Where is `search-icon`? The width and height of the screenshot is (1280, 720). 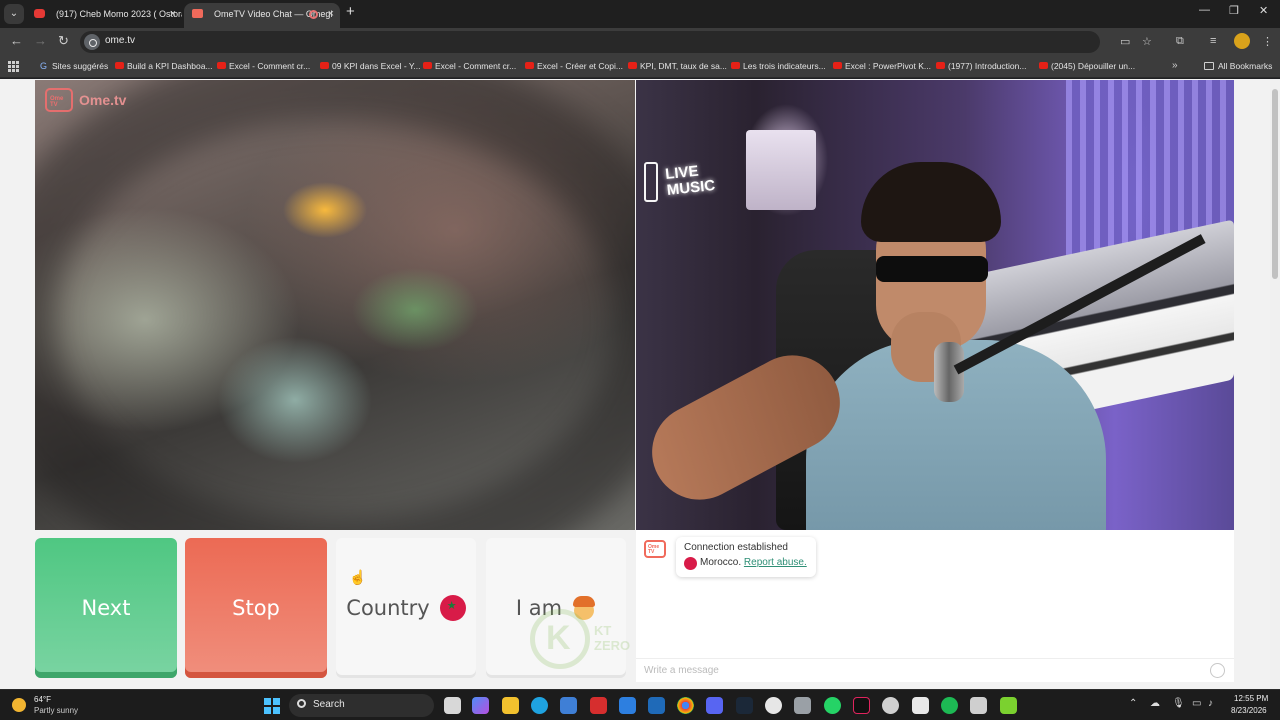
search-icon is located at coordinates (301, 703).